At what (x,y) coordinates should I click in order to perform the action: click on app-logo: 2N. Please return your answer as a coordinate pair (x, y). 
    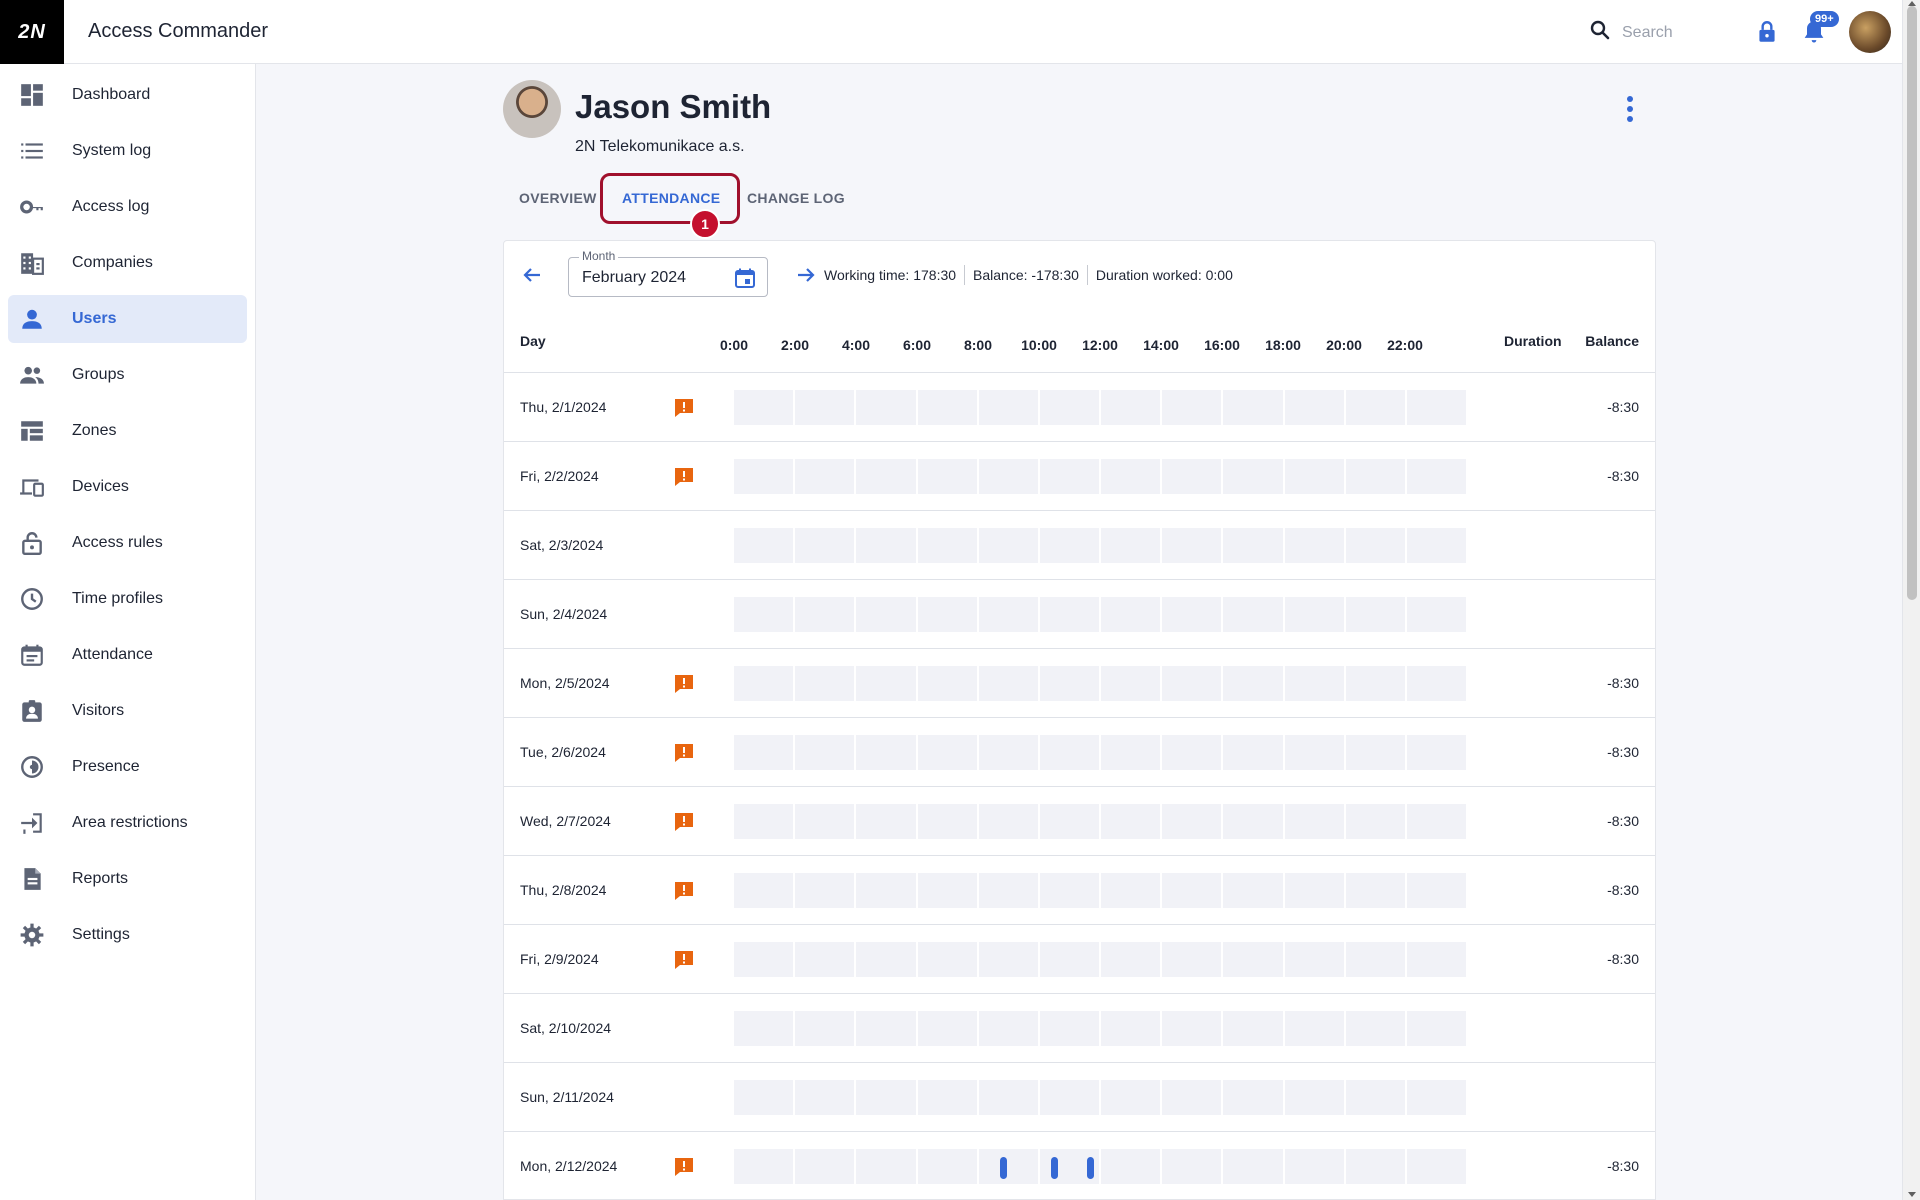
    Looking at the image, I should click on (32, 32).